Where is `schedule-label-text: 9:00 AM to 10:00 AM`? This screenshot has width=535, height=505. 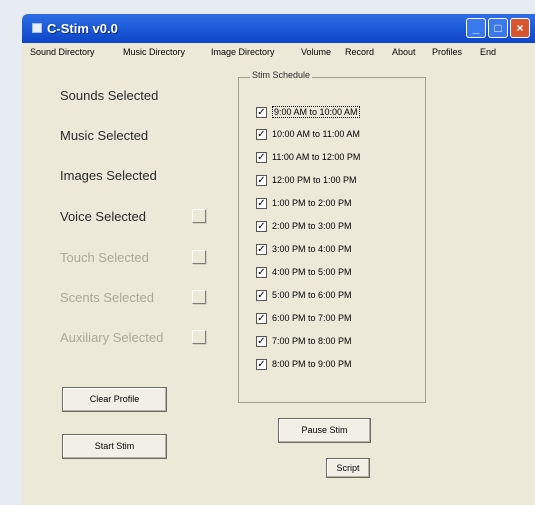
schedule-label-text: 9:00 AM to 10:00 AM is located at coordinates (316, 112).